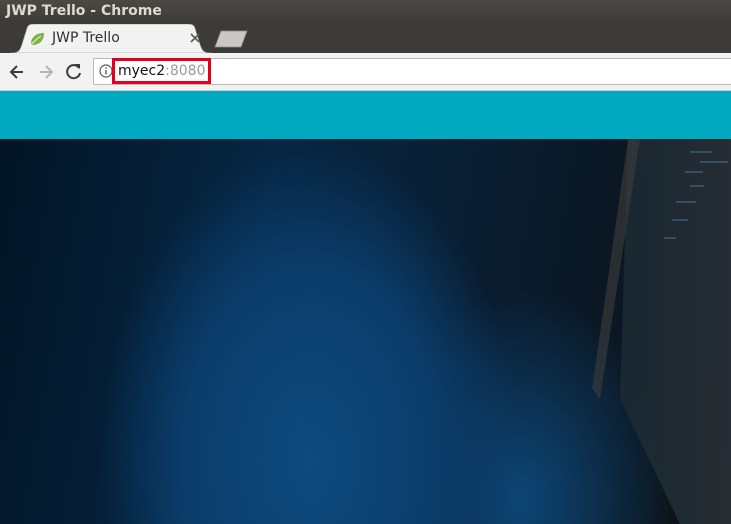  I want to click on window-title: JWP Trello - Chrome, so click(84, 11).